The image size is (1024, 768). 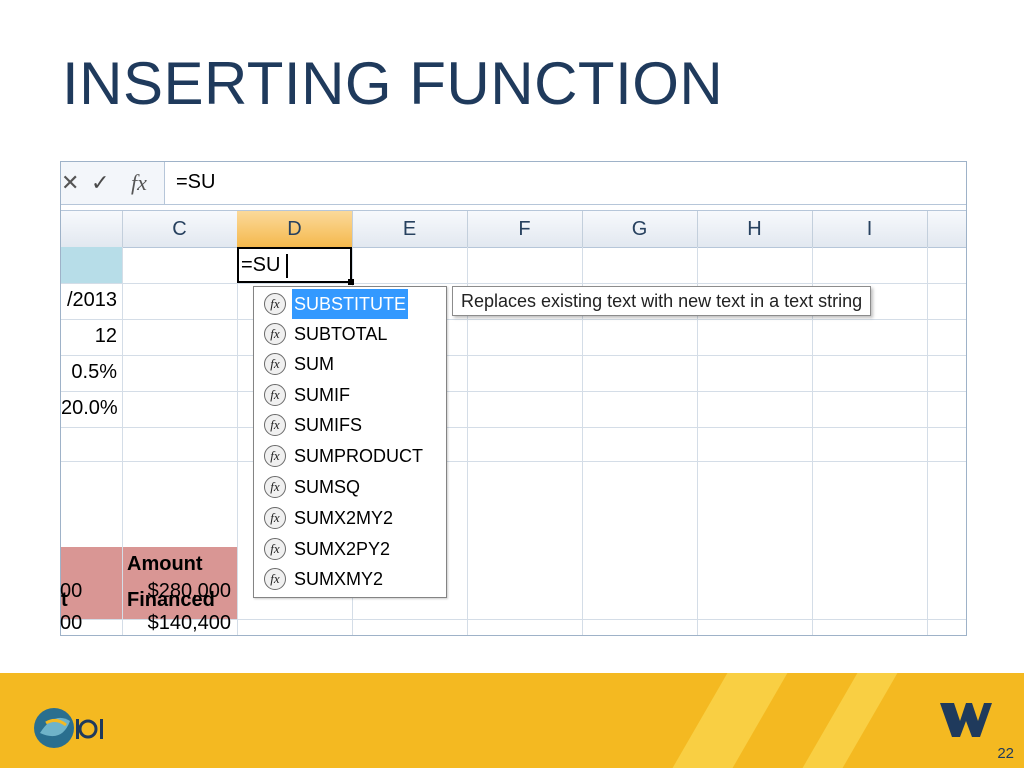 What do you see at coordinates (351, 282) in the screenshot?
I see `fill-handle` at bounding box center [351, 282].